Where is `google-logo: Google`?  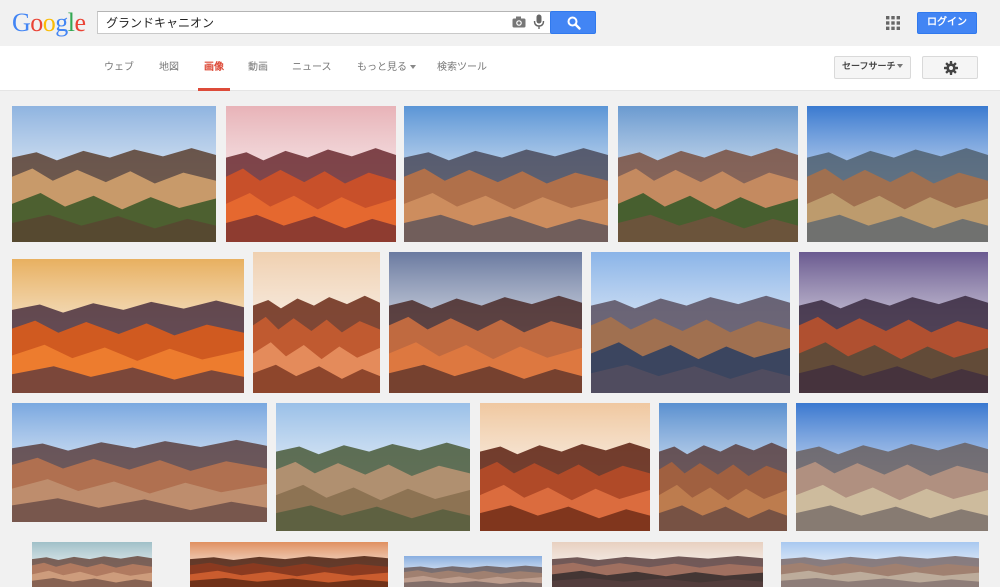
google-logo: Google is located at coordinates (49, 23).